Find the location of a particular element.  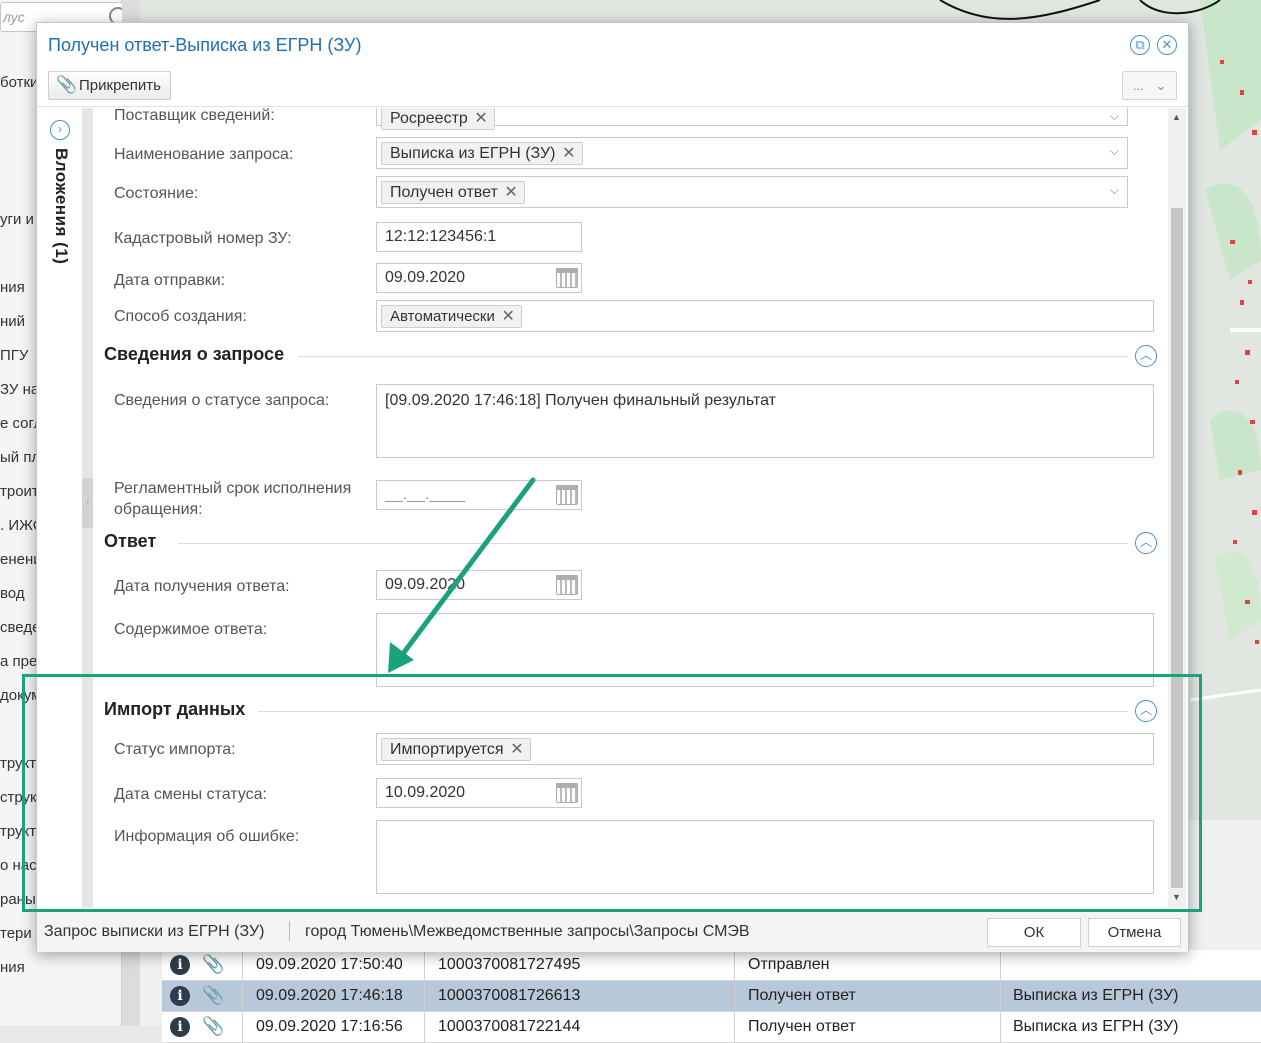

panel-splitter: › is located at coordinates (87, 508).